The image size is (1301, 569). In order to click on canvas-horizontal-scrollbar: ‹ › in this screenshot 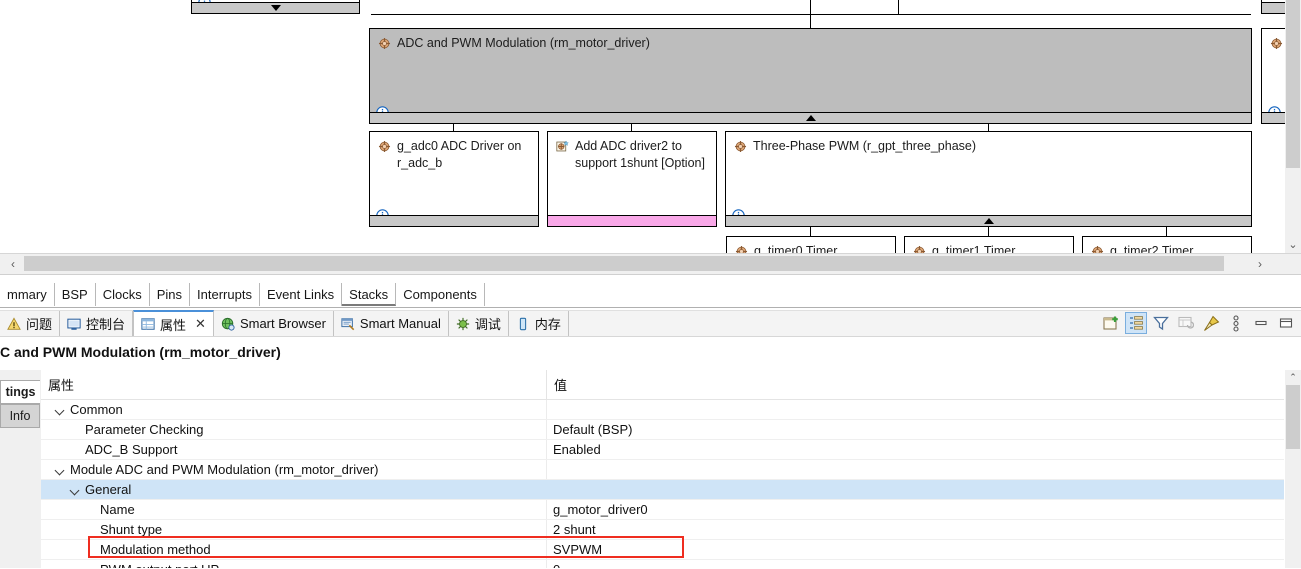, I will do `click(650, 264)`.